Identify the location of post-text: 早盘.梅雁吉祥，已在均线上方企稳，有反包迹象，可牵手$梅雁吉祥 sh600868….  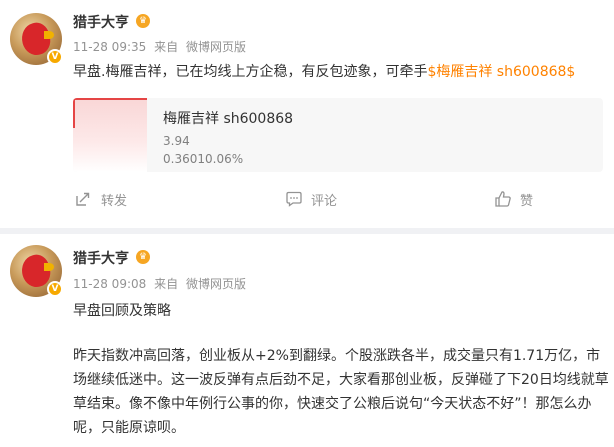
(338, 72).